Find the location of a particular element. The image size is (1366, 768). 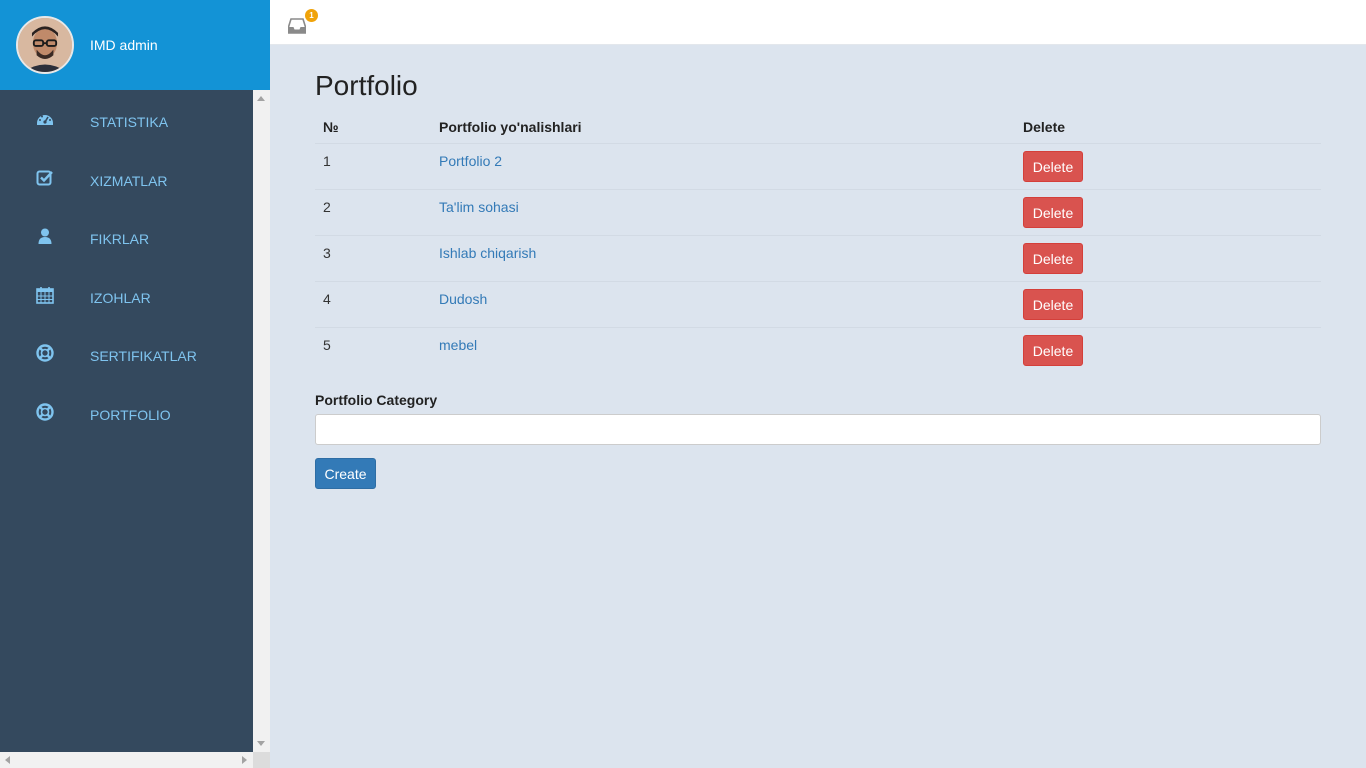

sidebar-item-fikrlar: FIKRLAR is located at coordinates (126, 236).